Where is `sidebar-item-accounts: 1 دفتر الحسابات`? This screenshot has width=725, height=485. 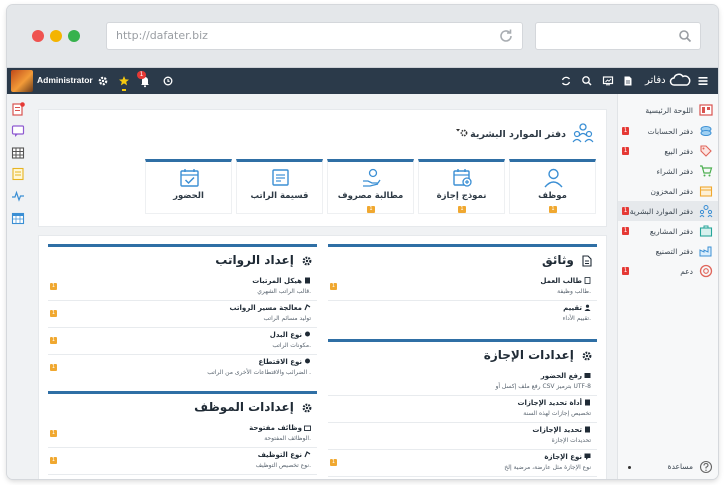 sidebar-item-accounts: 1 دفتر الحسابات is located at coordinates (668, 131).